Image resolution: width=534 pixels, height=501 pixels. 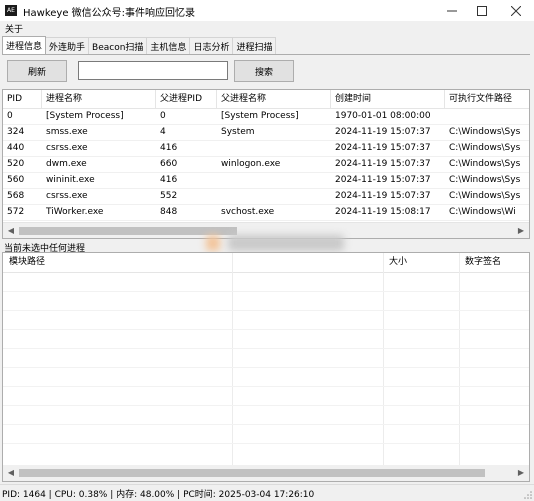 What do you see at coordinates (267, 10) in the screenshot?
I see `title-bar: AE Hawkeye 微信公众号:事件响应回忆录` at bounding box center [267, 10].